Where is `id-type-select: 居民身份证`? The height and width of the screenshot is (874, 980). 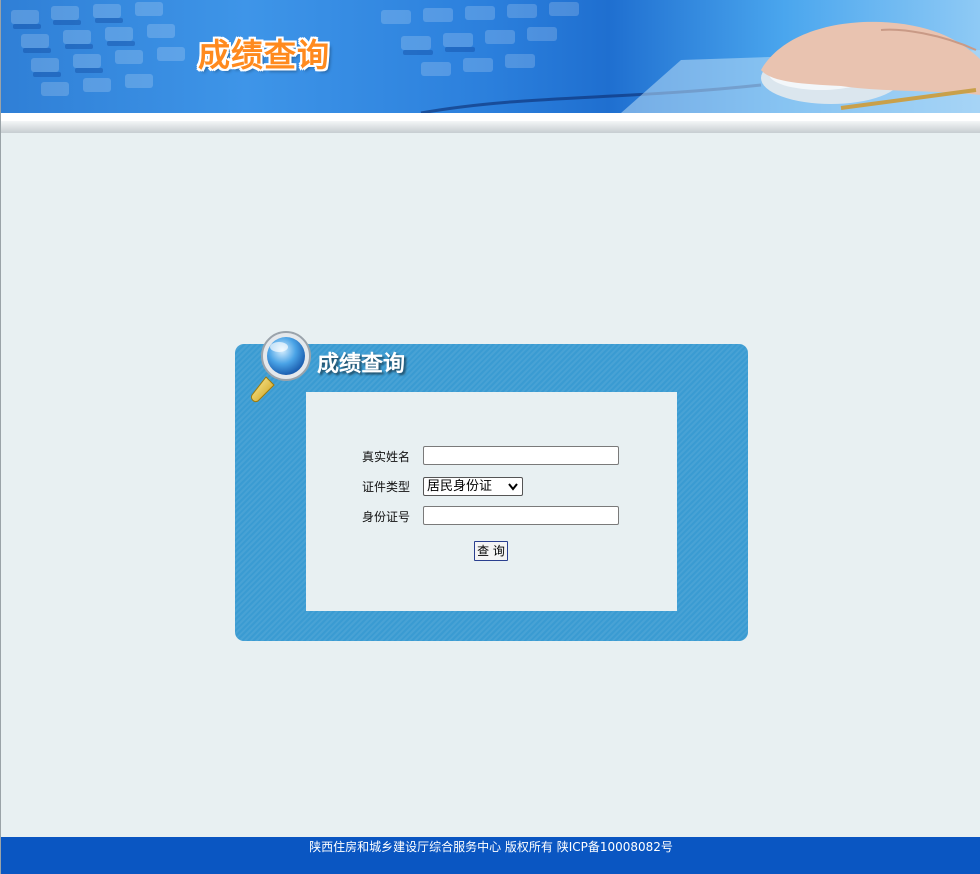 id-type-select: 居民身份证 is located at coordinates (473, 486).